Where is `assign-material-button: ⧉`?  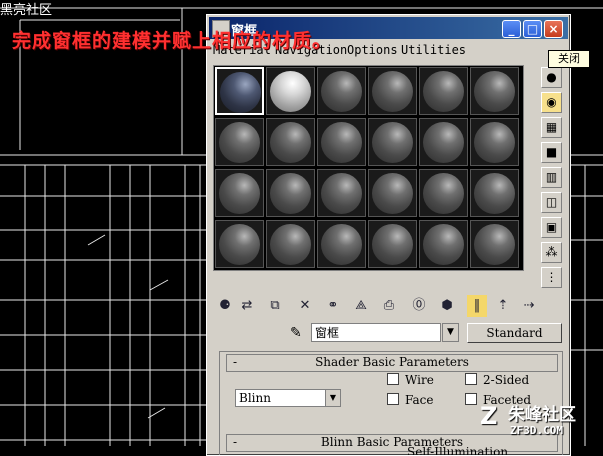
assign-material-button: ⧉ is located at coordinates (275, 306).